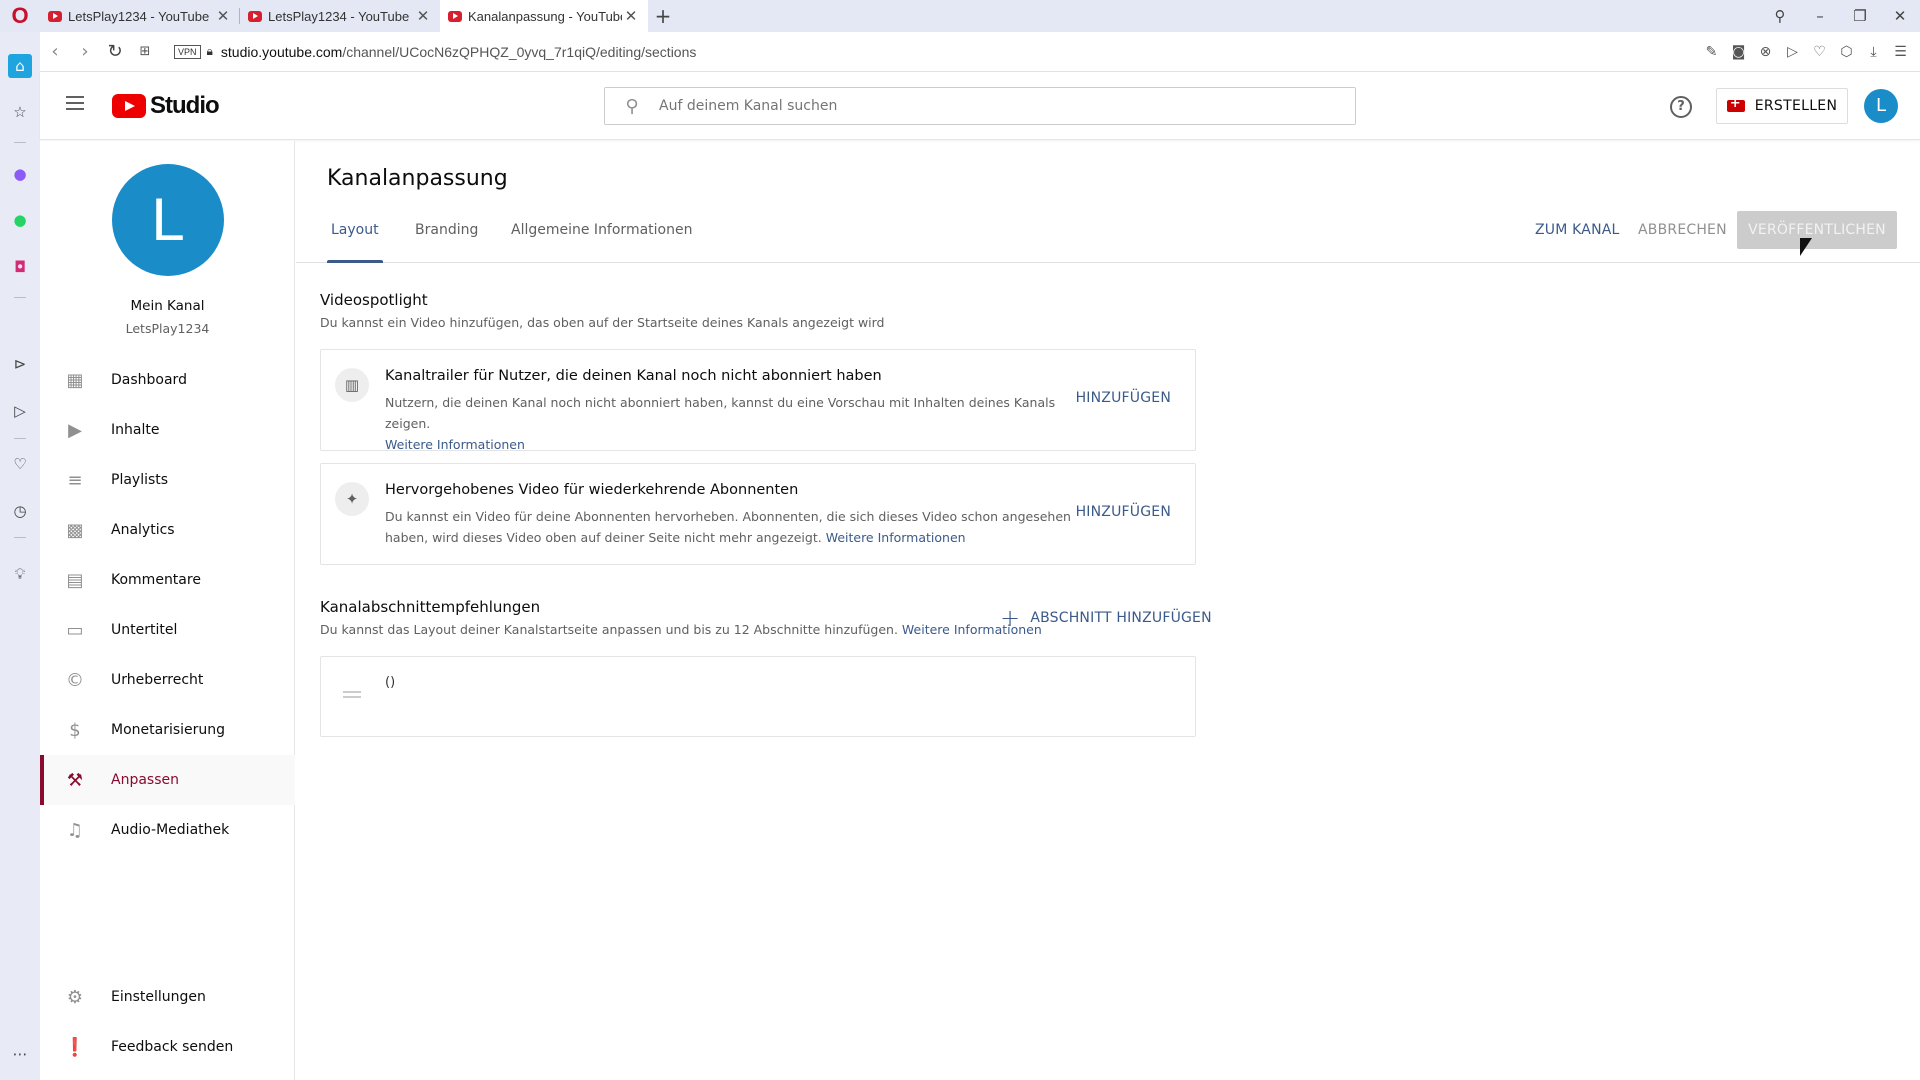 Image resolution: width=1920 pixels, height=1080 pixels. What do you see at coordinates (20, 112) in the screenshot?
I see `star-icon: ☆` at bounding box center [20, 112].